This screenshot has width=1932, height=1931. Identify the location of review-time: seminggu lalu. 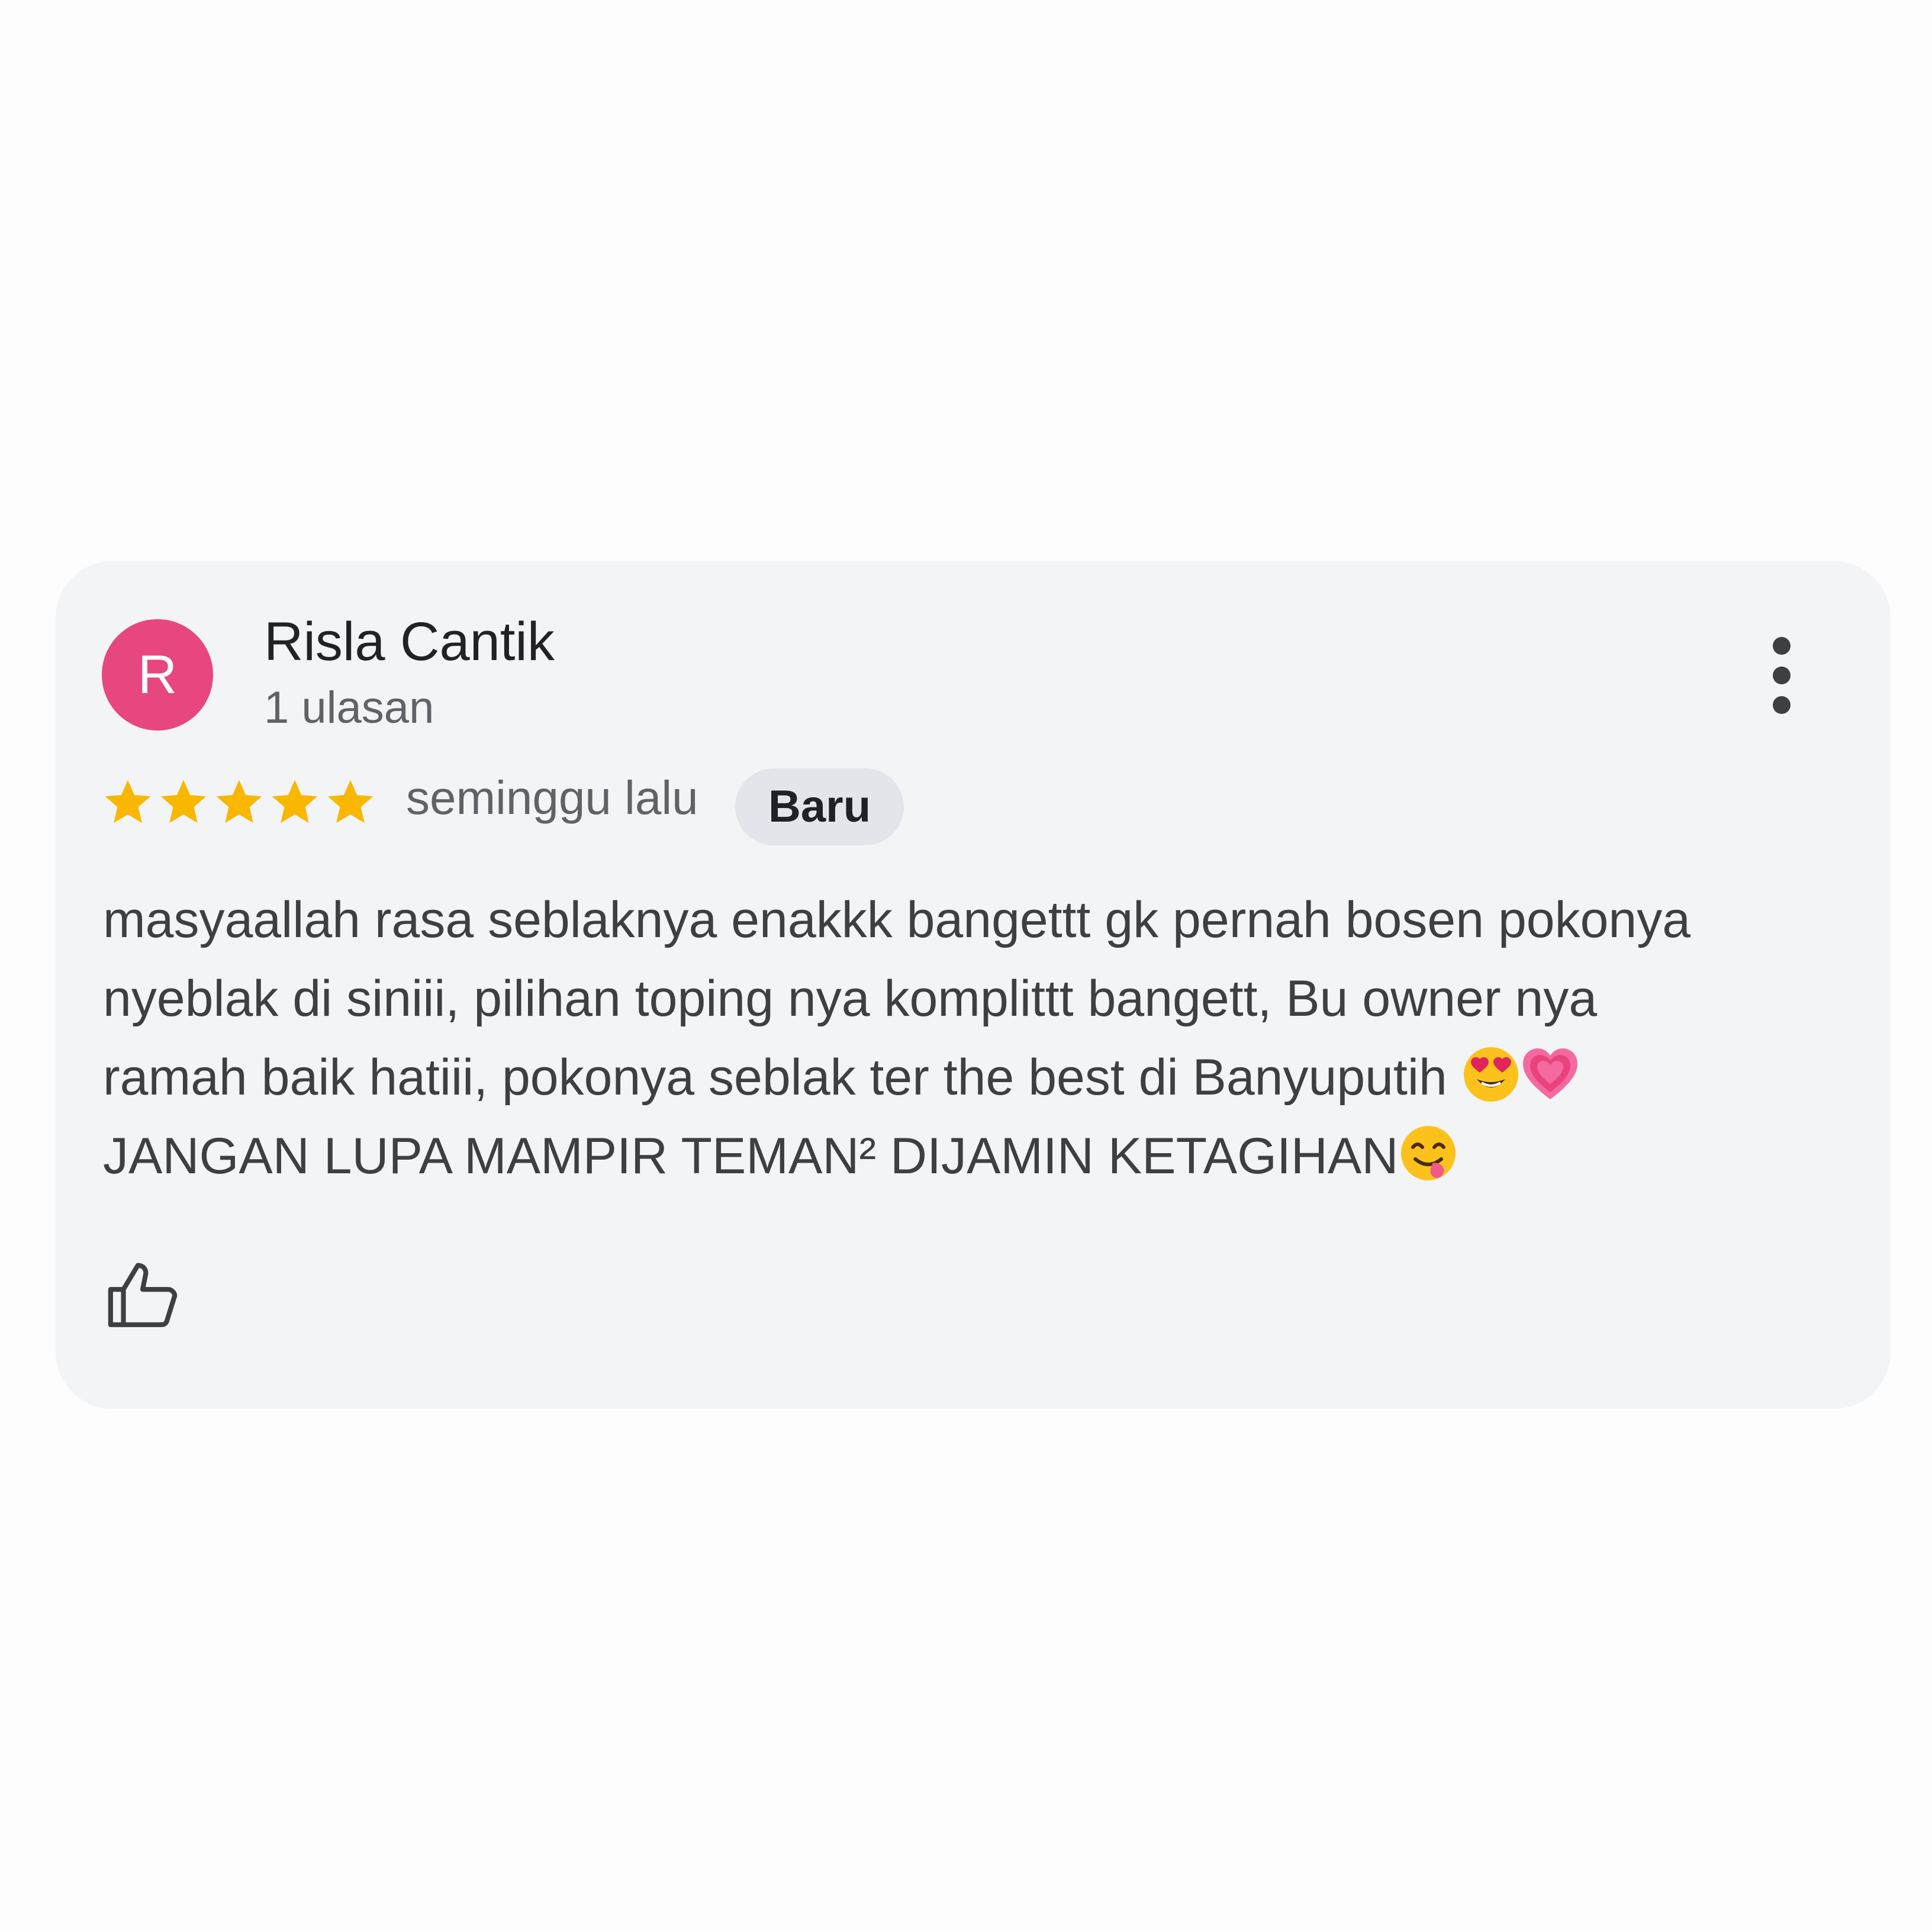
(552, 797).